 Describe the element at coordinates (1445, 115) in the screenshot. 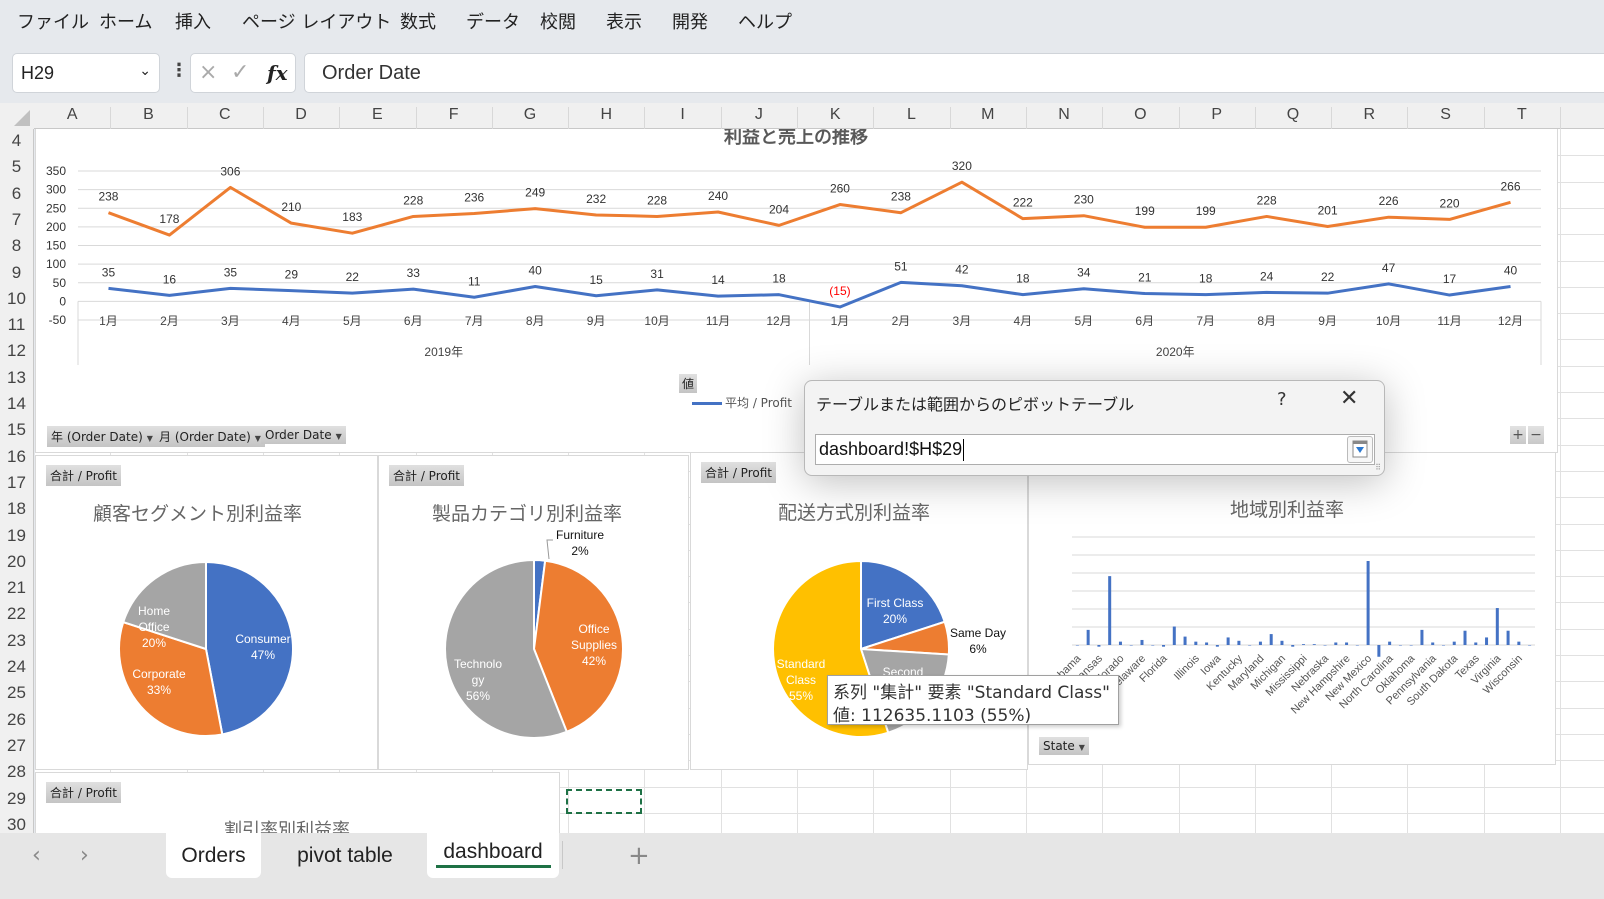

I see `column-header-s: S` at that location.